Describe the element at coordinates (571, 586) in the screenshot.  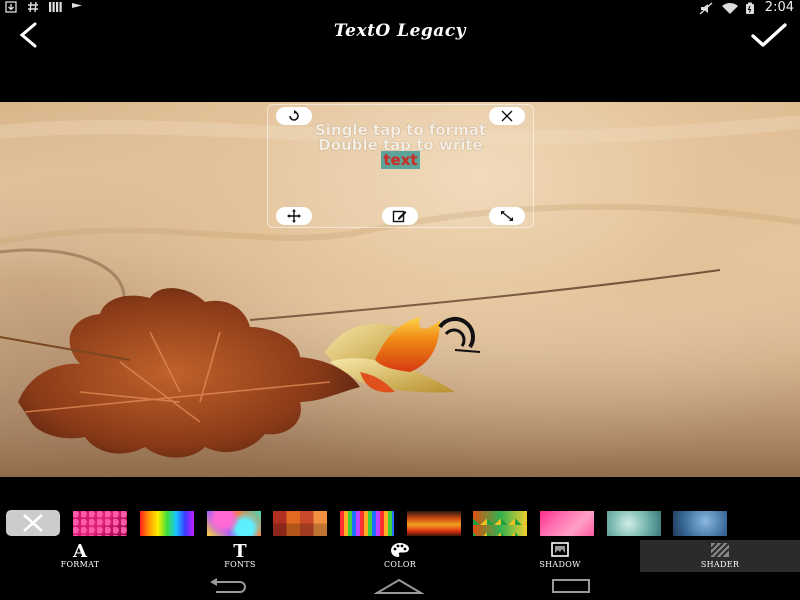
I see `recents-nav-icon` at that location.